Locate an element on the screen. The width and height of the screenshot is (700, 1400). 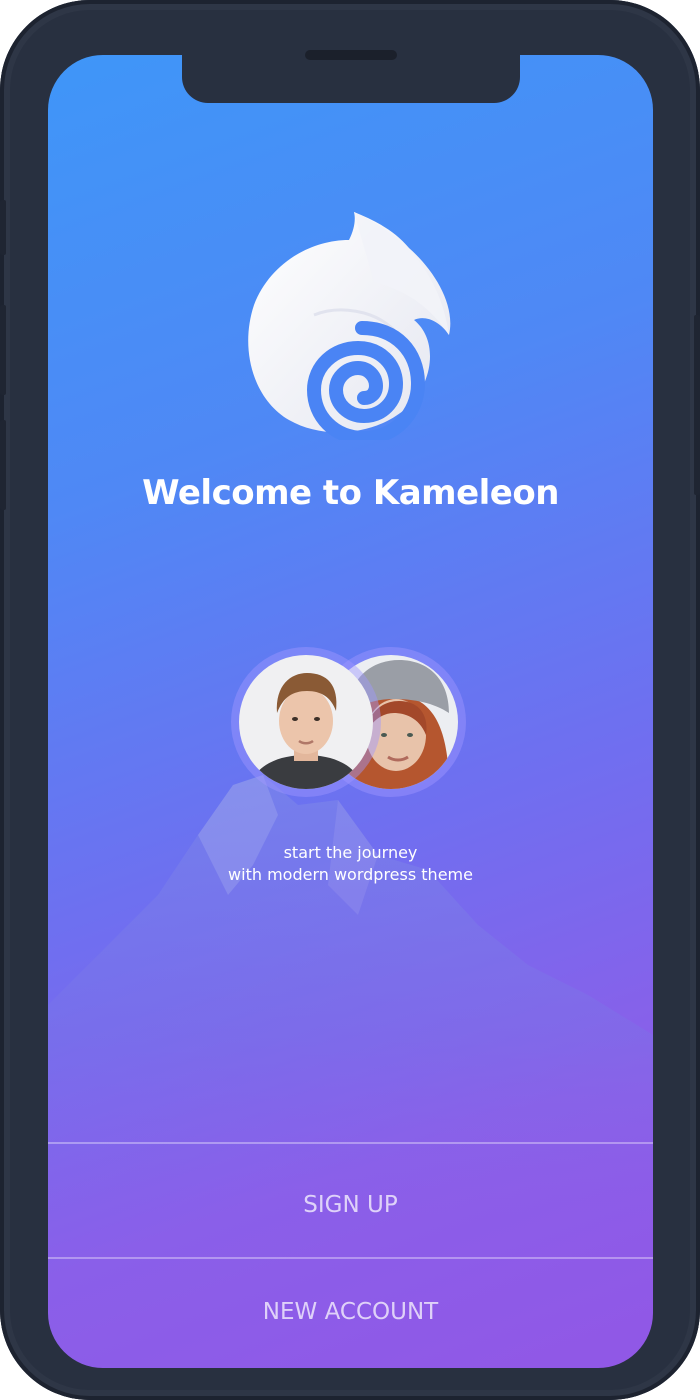
tagline-line-2: with modern wordpress theme is located at coordinates (350, 874).